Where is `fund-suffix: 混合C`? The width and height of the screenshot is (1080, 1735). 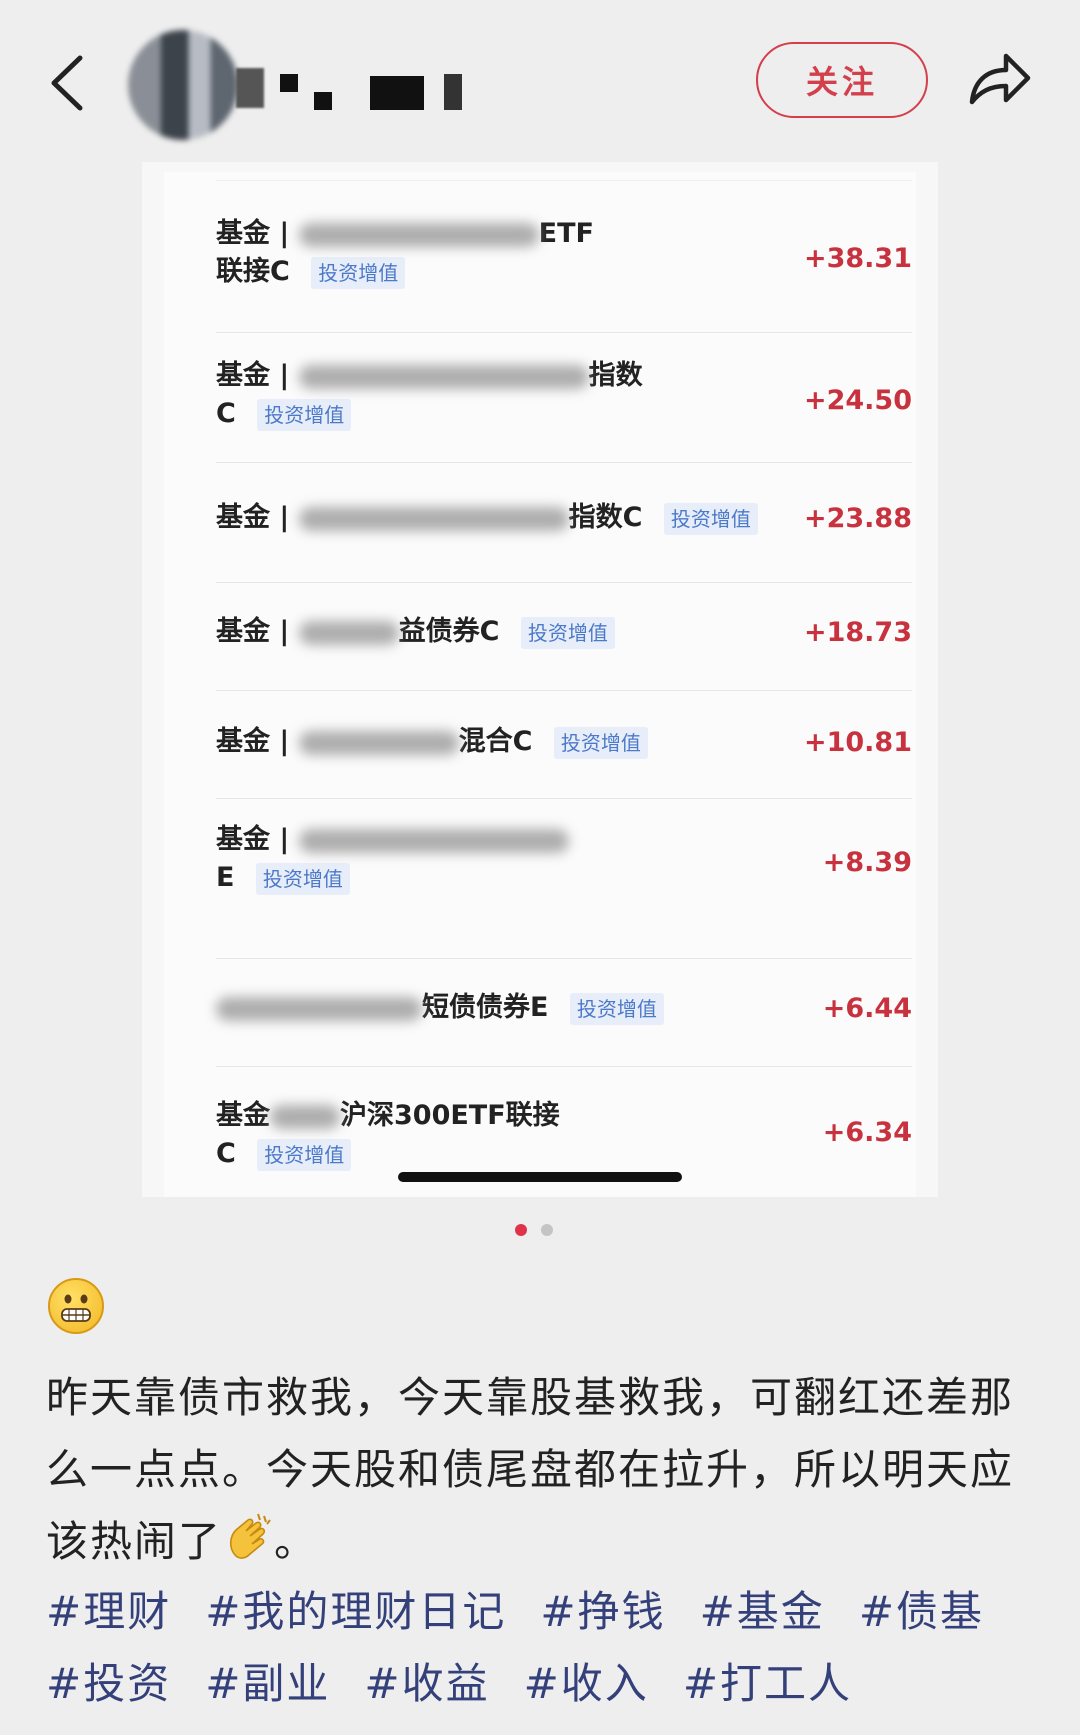
fund-suffix: 混合C is located at coordinates (495, 741).